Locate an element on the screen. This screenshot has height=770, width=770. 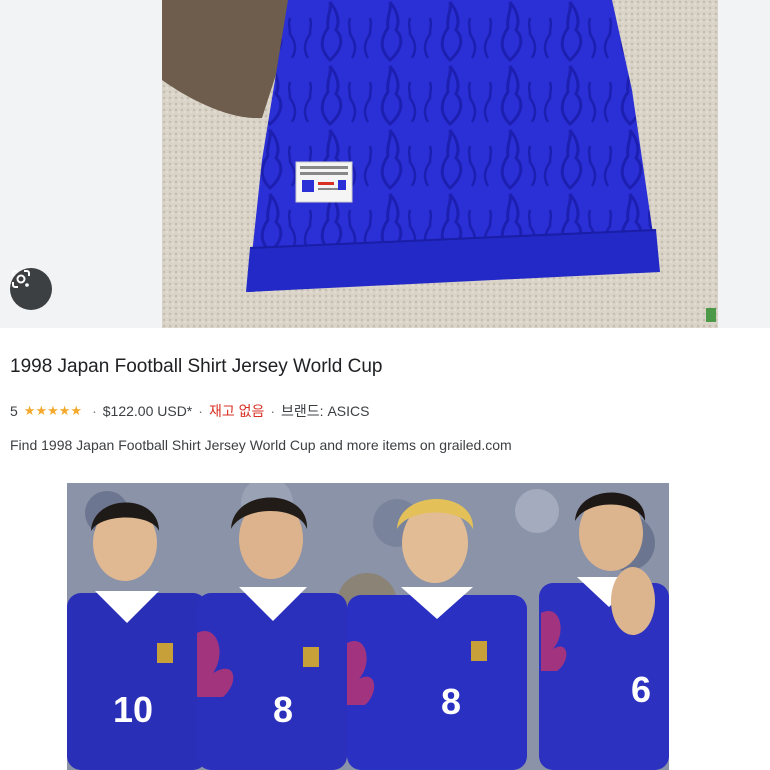
price: $122.00 USD* is located at coordinates (147, 411).